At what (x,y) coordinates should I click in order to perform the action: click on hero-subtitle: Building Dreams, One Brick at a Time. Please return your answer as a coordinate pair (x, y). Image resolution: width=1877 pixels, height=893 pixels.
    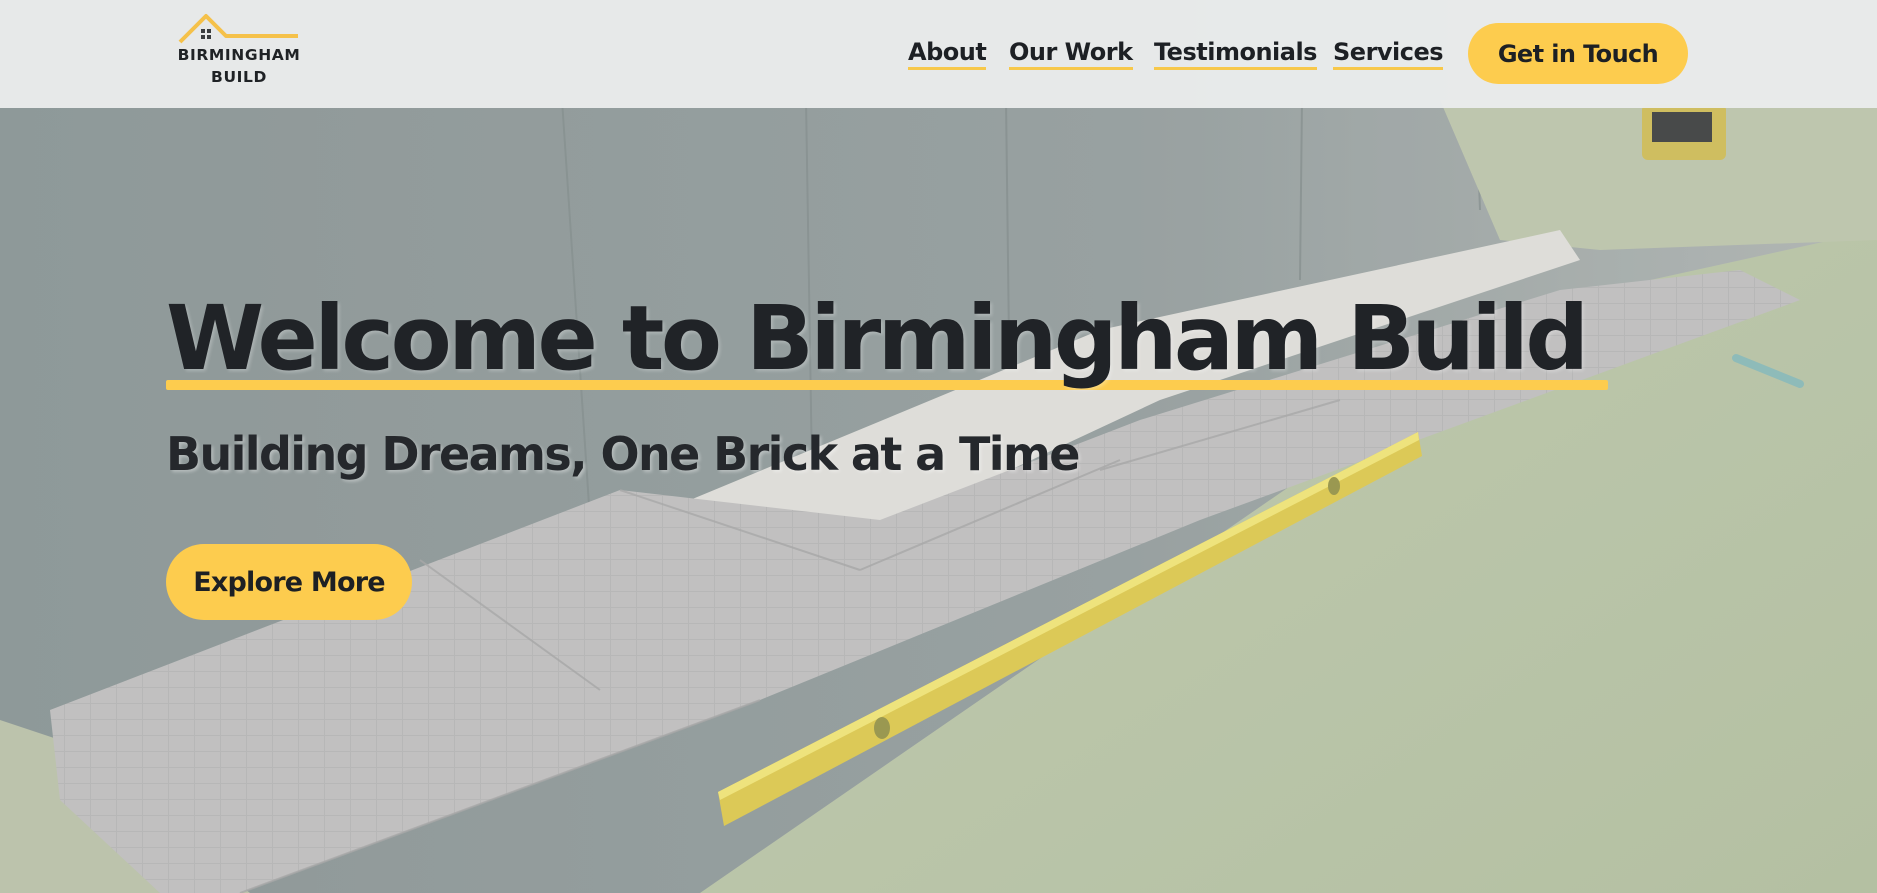
    Looking at the image, I should click on (623, 454).